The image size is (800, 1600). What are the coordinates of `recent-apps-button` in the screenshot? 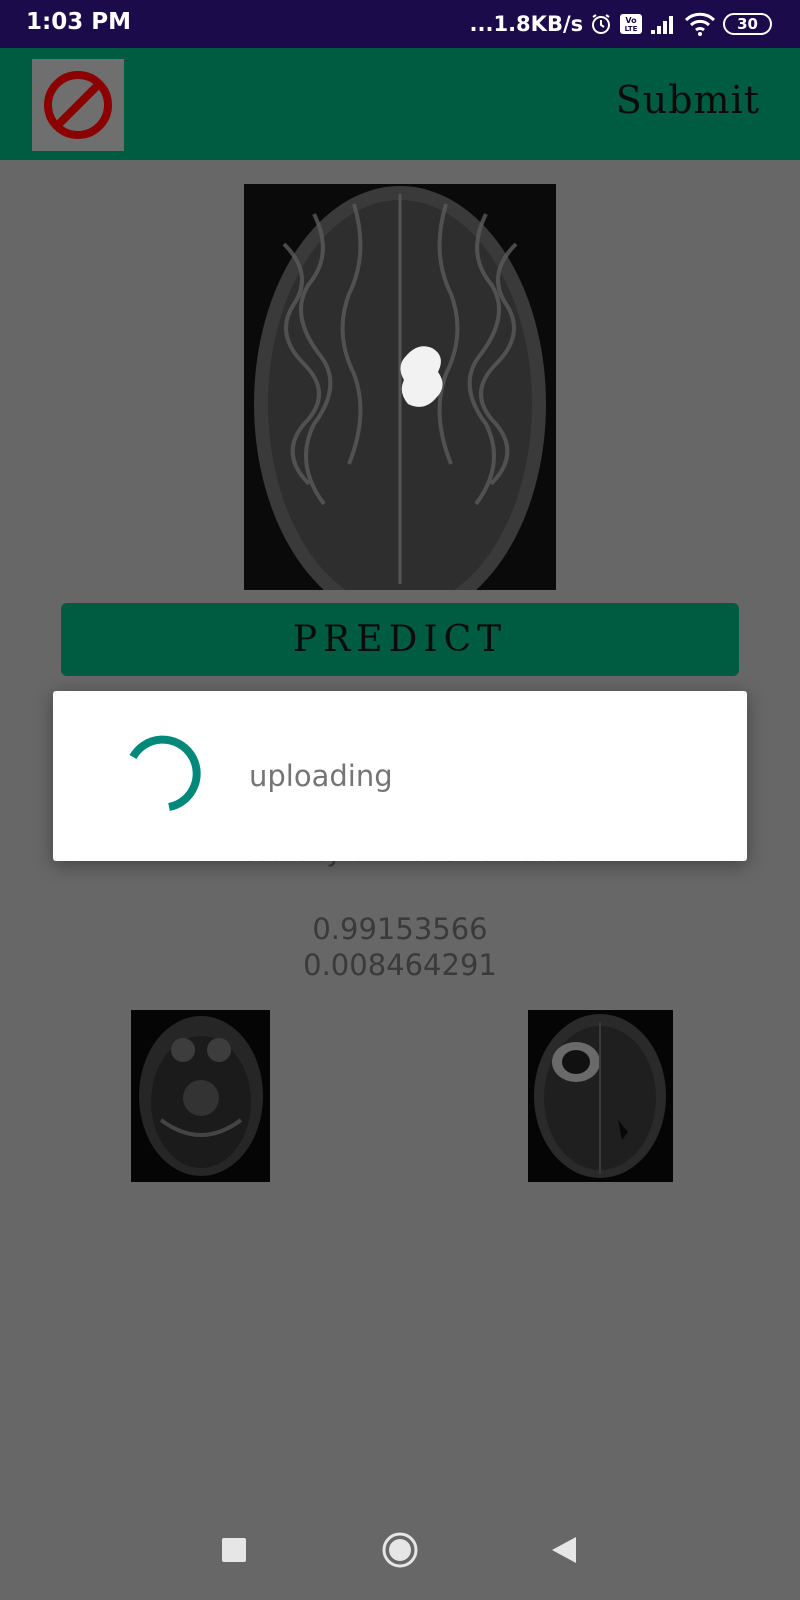 It's located at (234, 1550).